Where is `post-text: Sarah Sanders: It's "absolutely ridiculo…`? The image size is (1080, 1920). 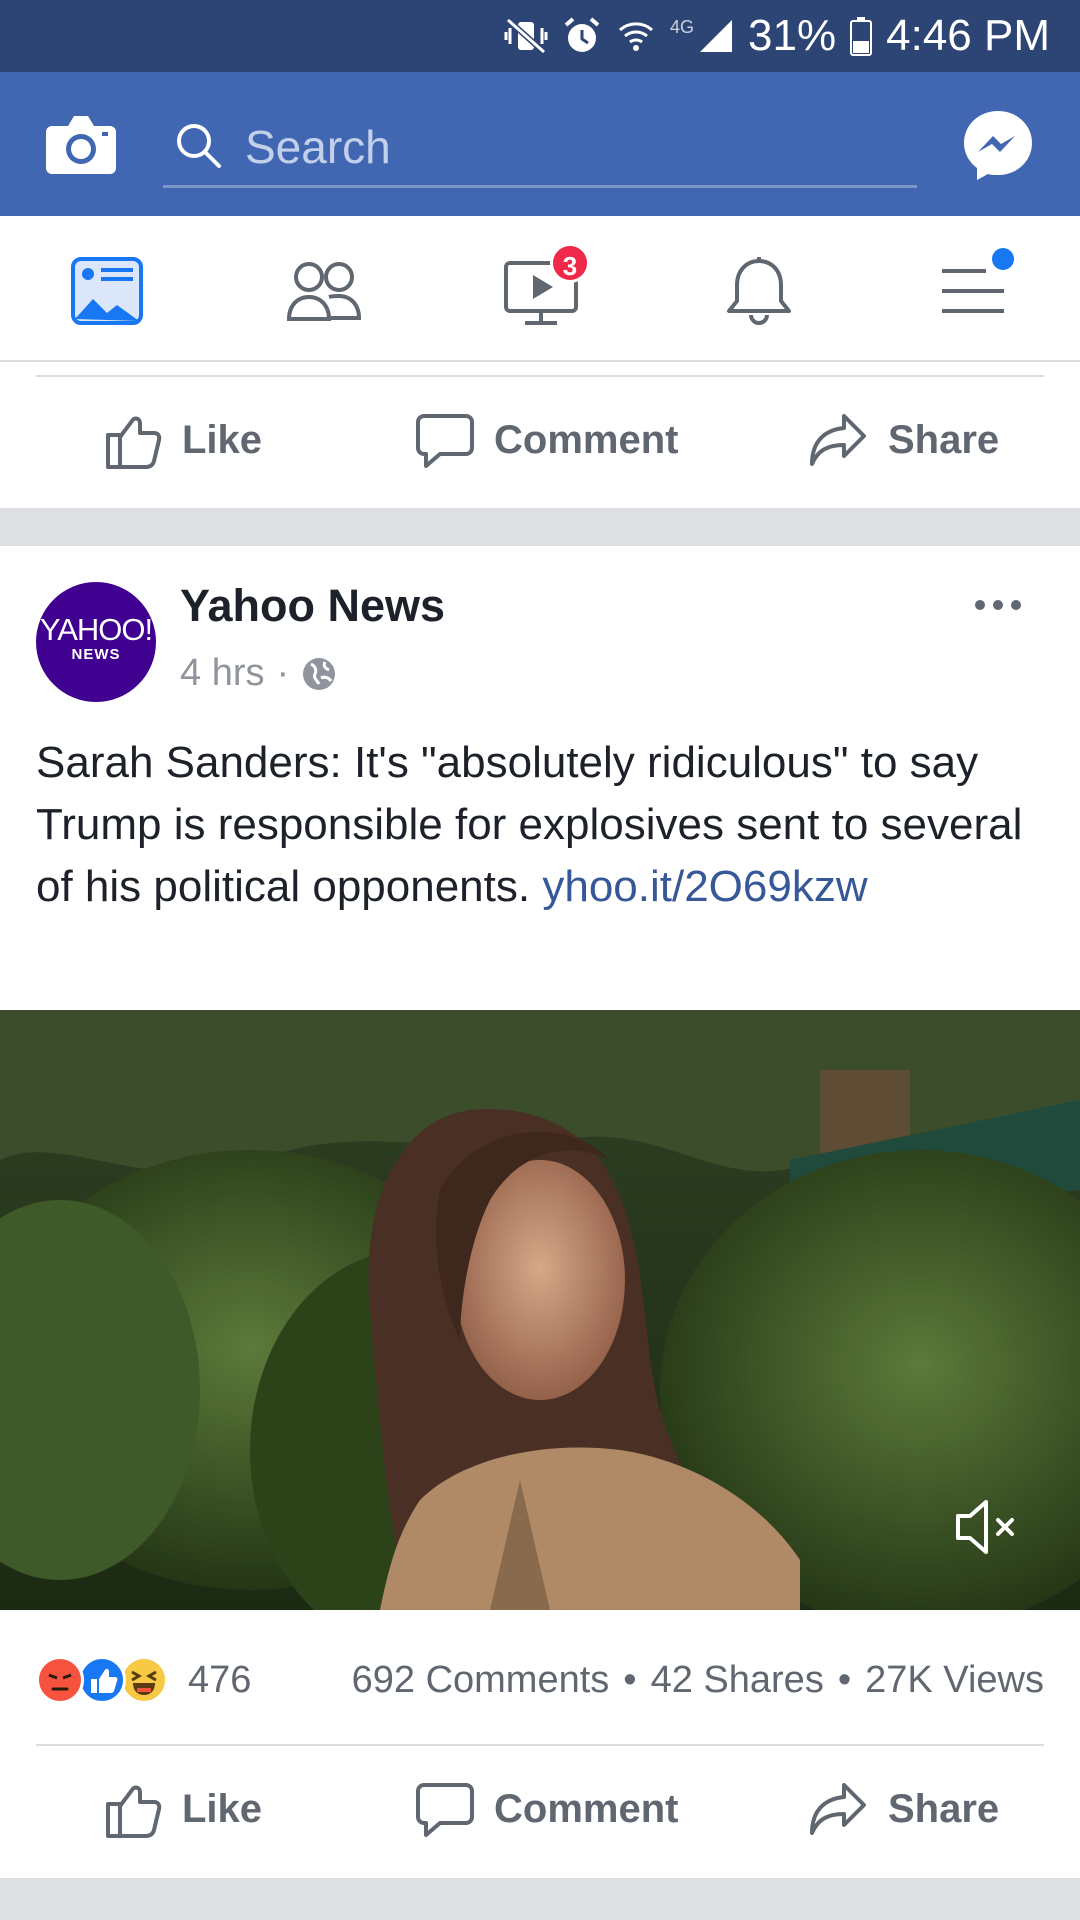
post-text: Sarah Sanders: It's "absolutely ridiculo… is located at coordinates (546, 825).